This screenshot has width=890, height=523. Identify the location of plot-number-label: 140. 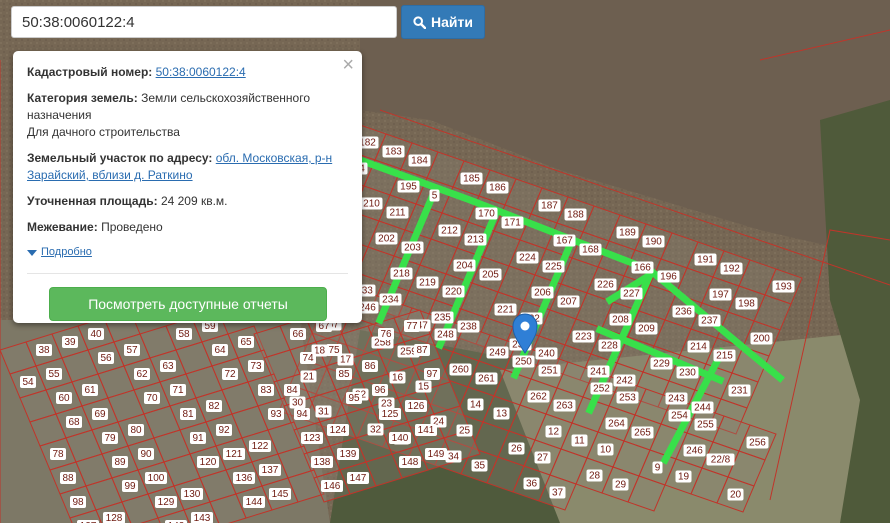
(400, 438).